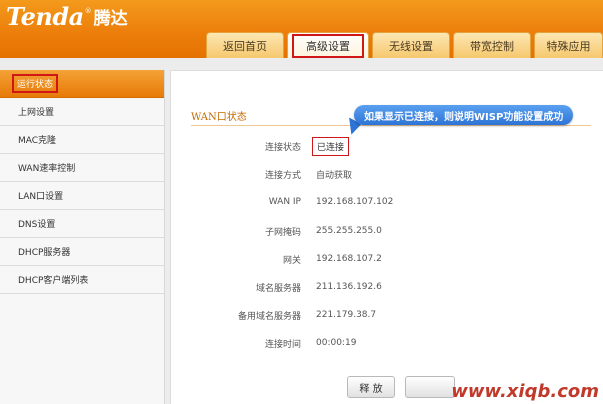  What do you see at coordinates (219, 117) in the screenshot?
I see `section-title: WAN口状态` at bounding box center [219, 117].